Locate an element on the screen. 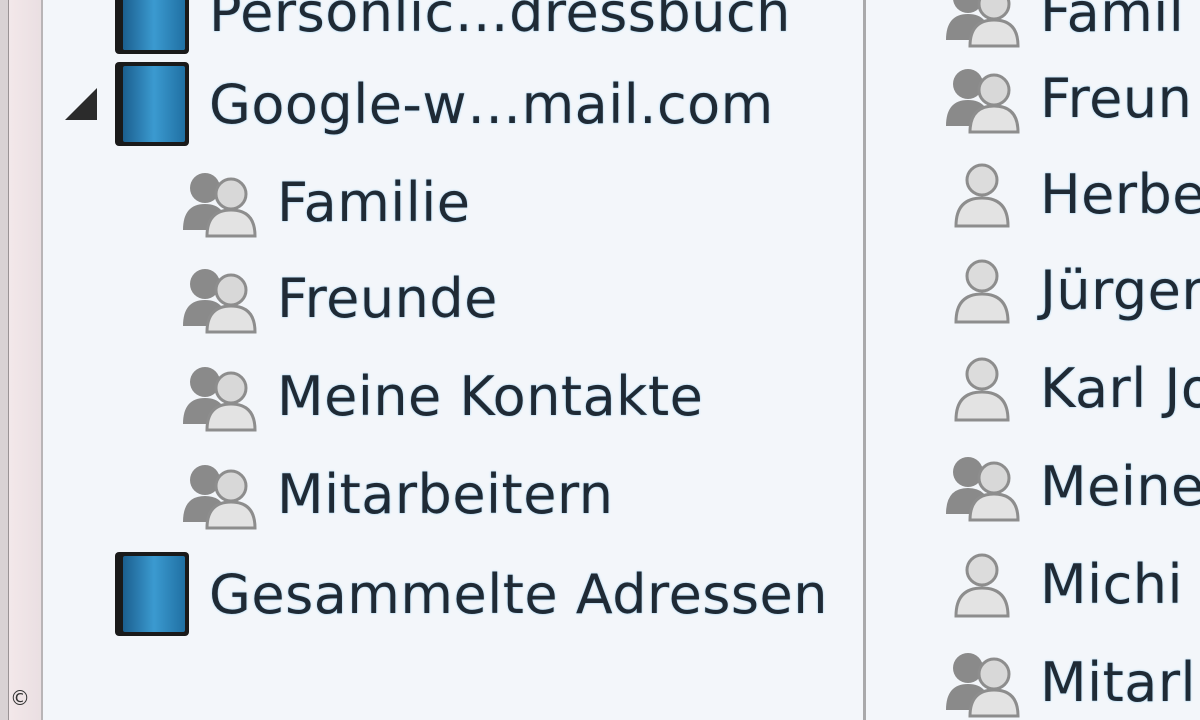  tree-item-label: Meine Kontakte is located at coordinates (490, 396).